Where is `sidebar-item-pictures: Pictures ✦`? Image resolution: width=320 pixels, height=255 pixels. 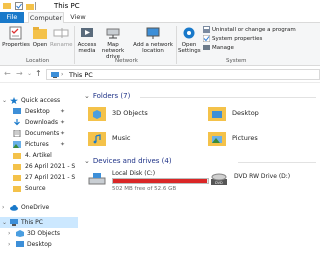 sidebar-item-pictures: Pictures ✦ is located at coordinates (39, 144).